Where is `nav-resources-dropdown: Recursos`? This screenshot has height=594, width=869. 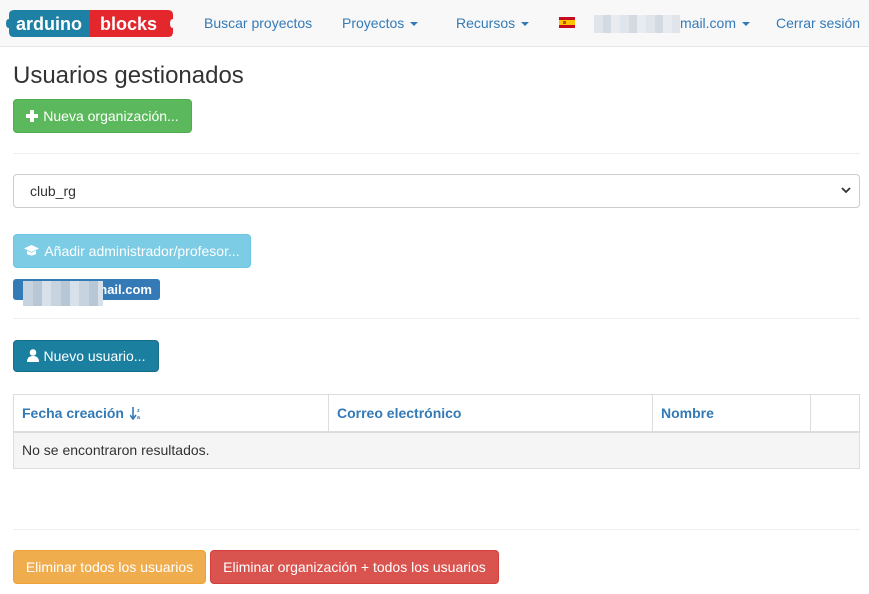
nav-resources-dropdown: Recursos is located at coordinates (493, 23).